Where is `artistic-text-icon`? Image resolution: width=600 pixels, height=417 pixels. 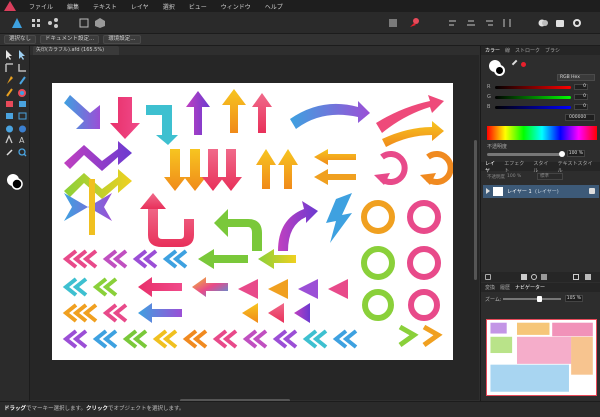
artistic-text-icon is located at coordinates (9, 139).